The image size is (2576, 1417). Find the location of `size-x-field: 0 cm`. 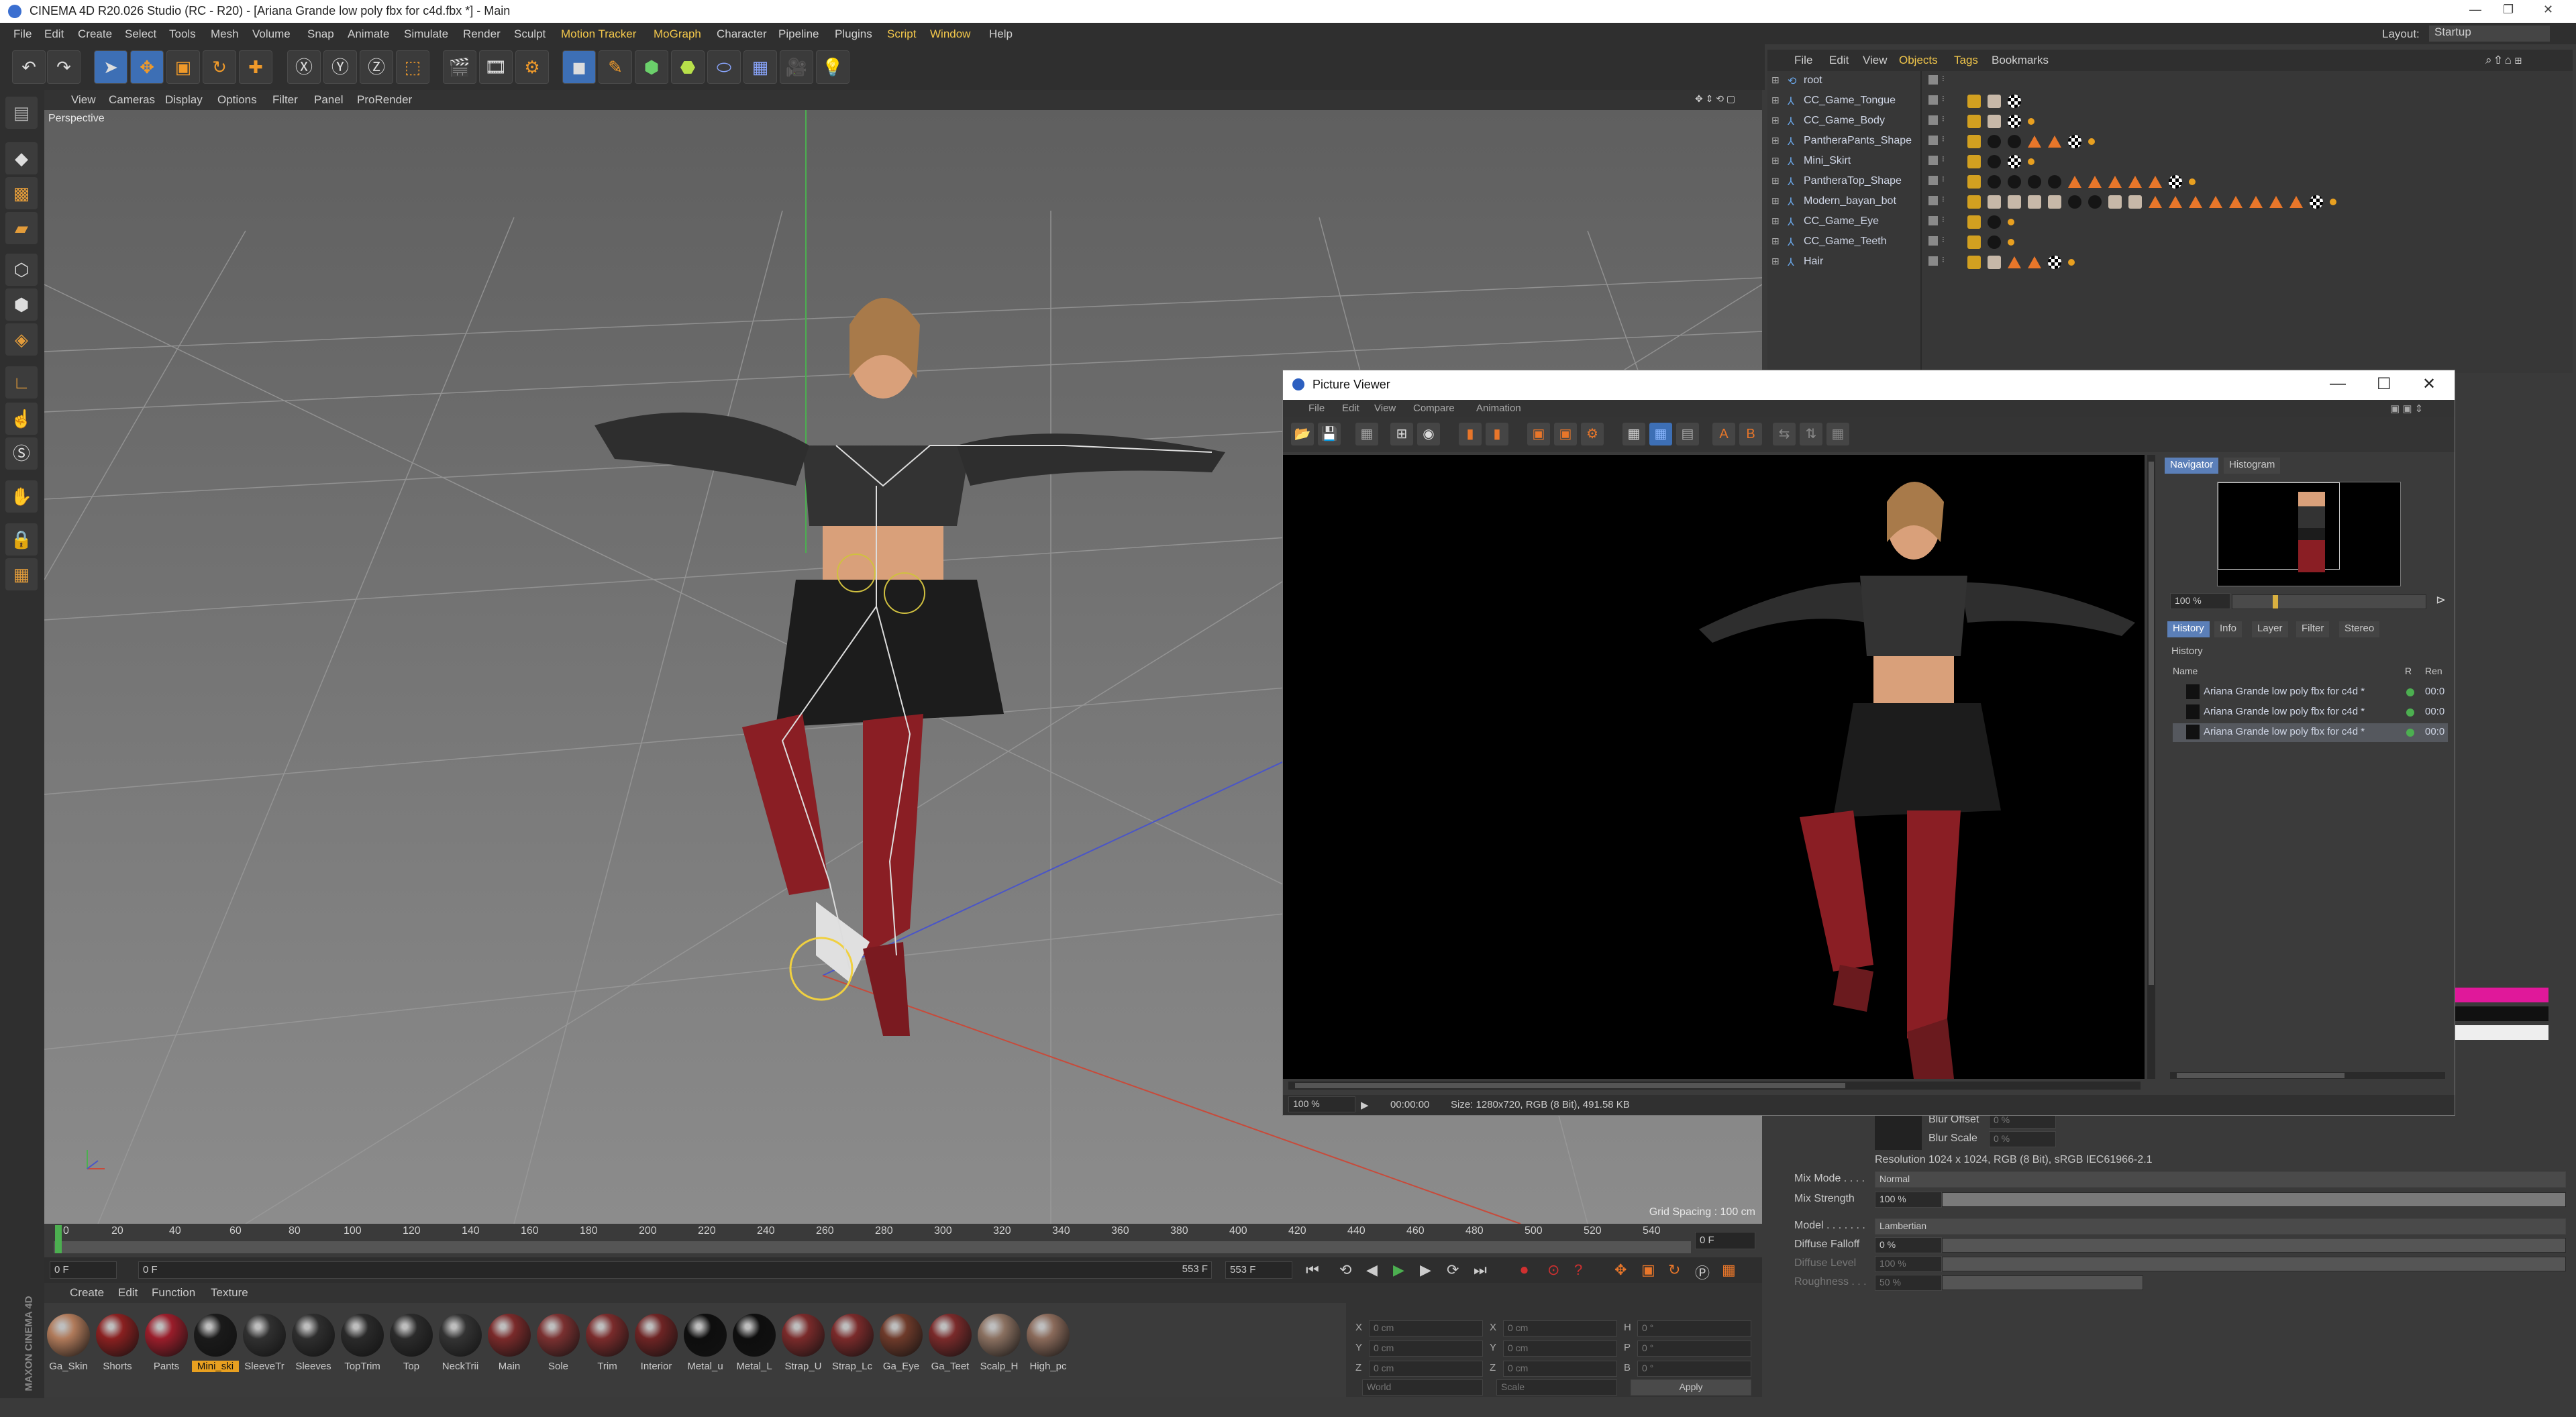

size-x-field: 0 cm is located at coordinates (1560, 1328).